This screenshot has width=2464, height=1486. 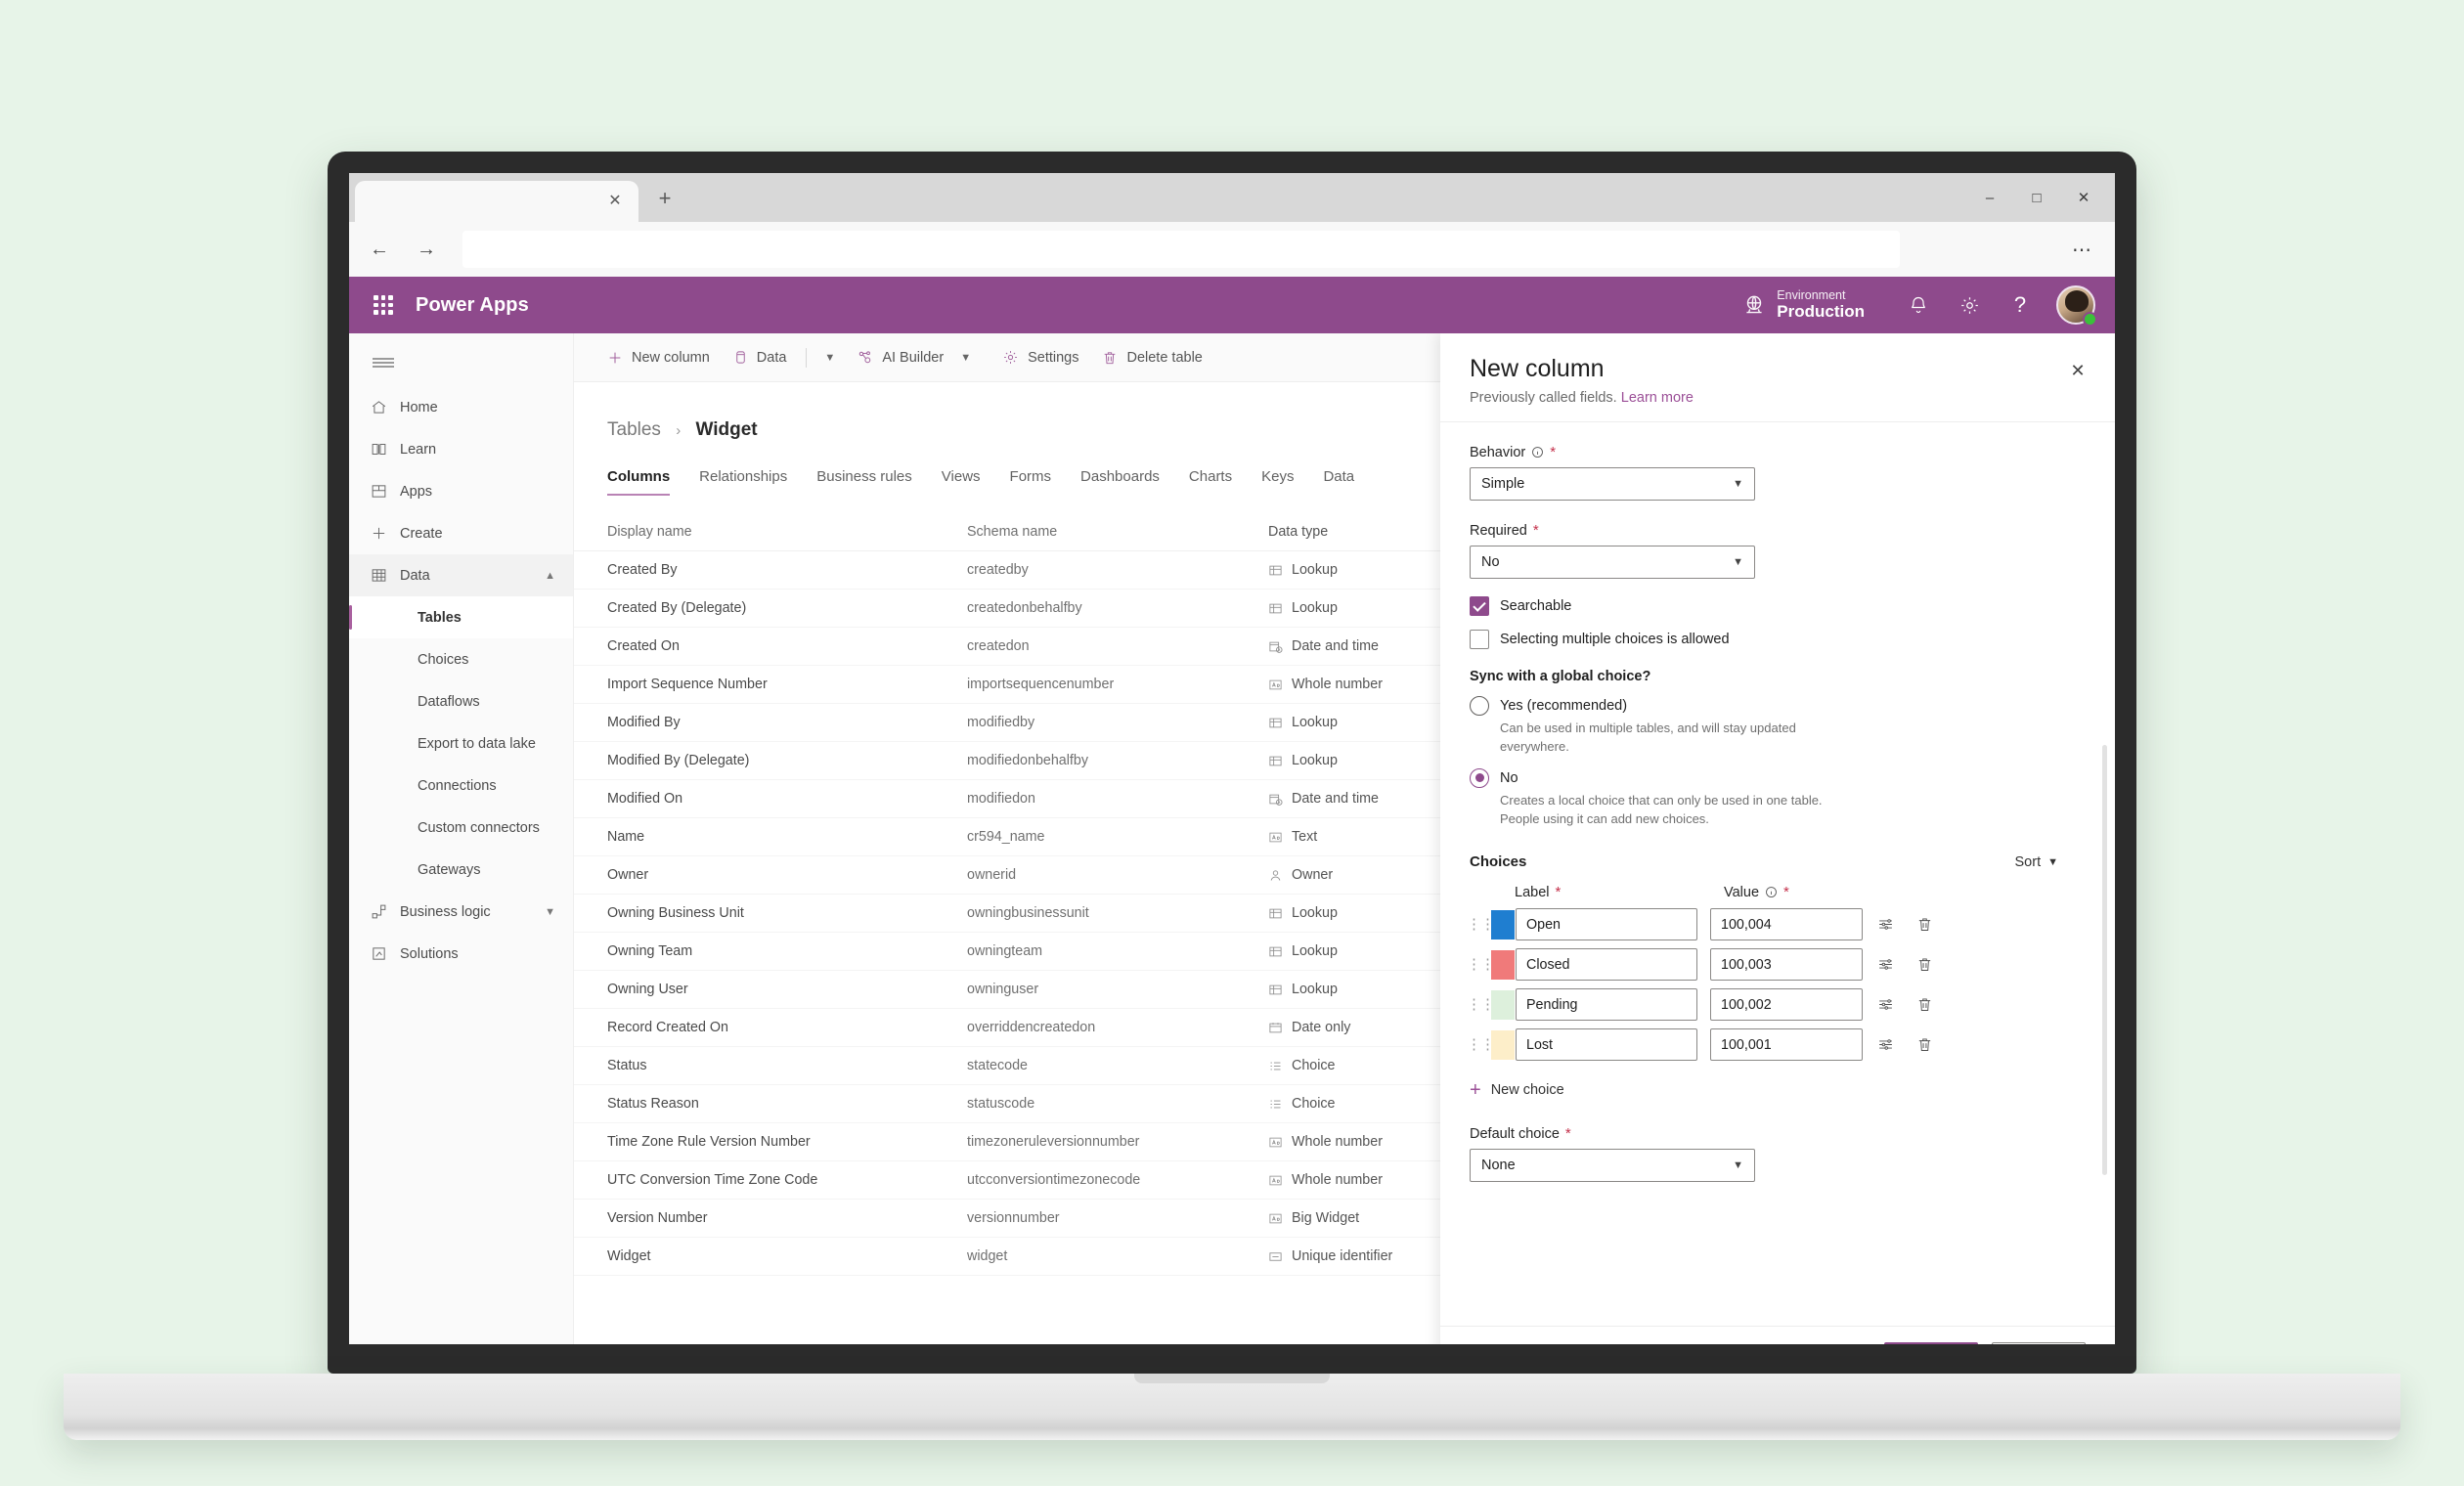 What do you see at coordinates (1210, 482) in the screenshot?
I see `tab-charts: Charts` at bounding box center [1210, 482].